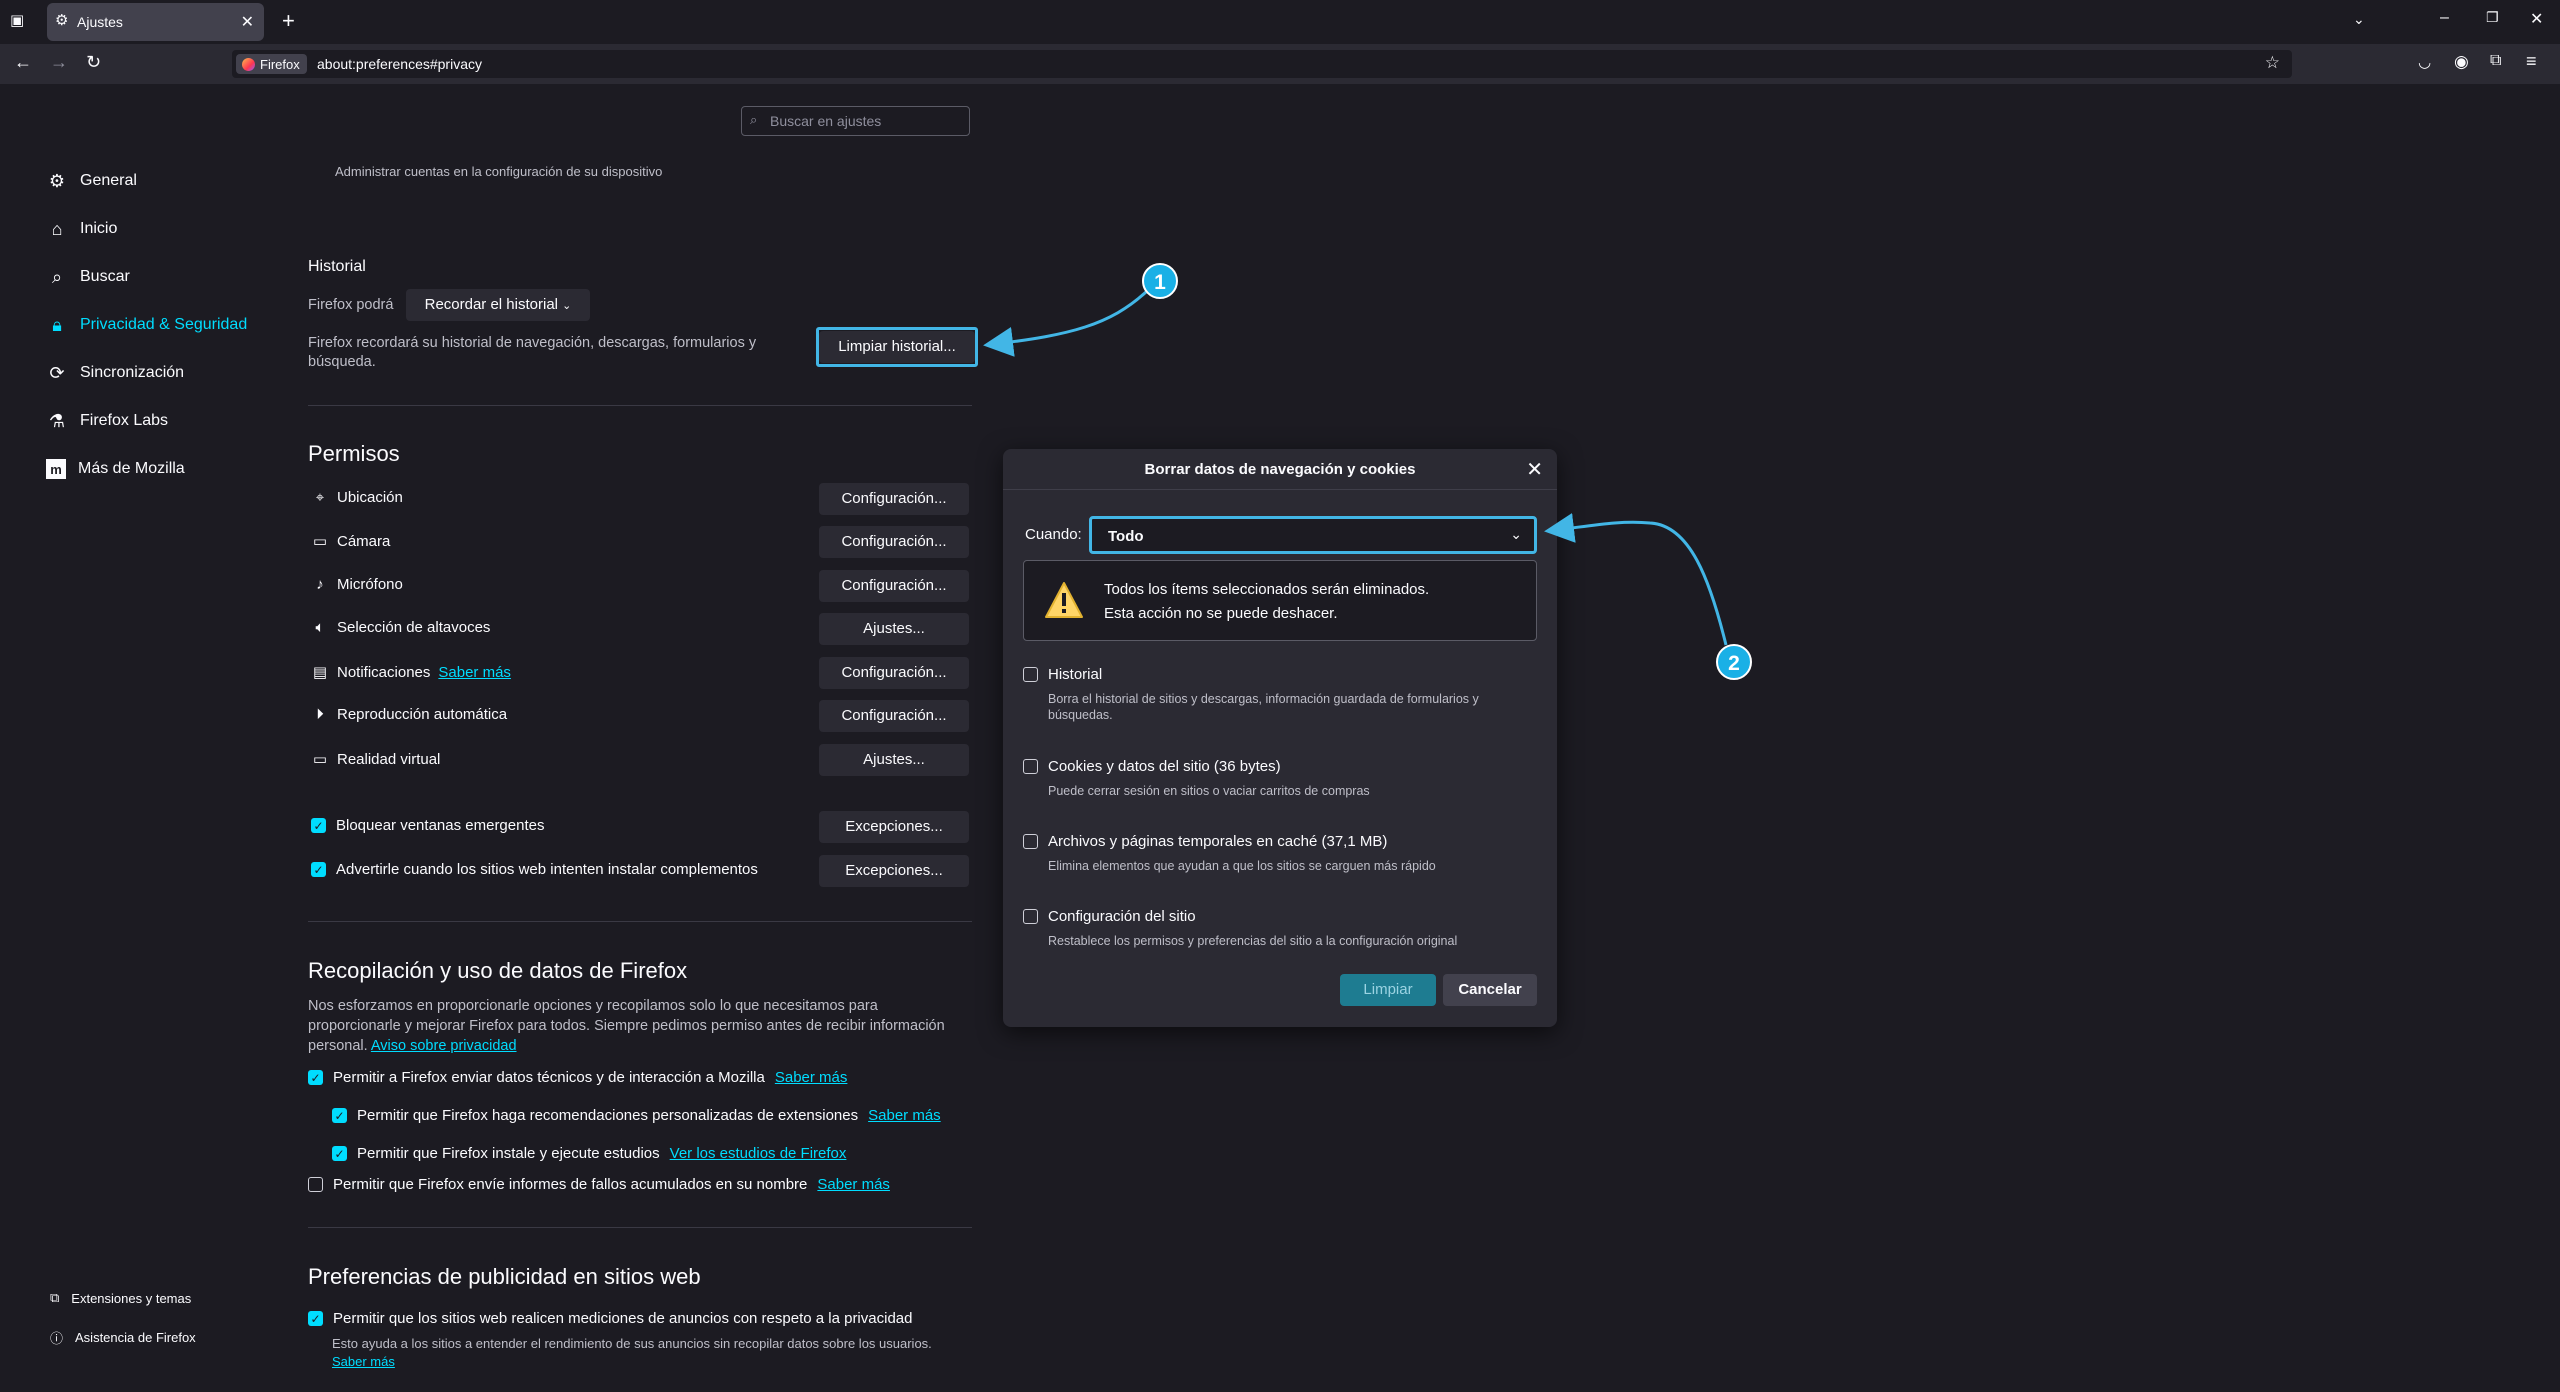  Describe the element at coordinates (1734, 662) in the screenshot. I see `annotation-badge-2: 2` at that location.